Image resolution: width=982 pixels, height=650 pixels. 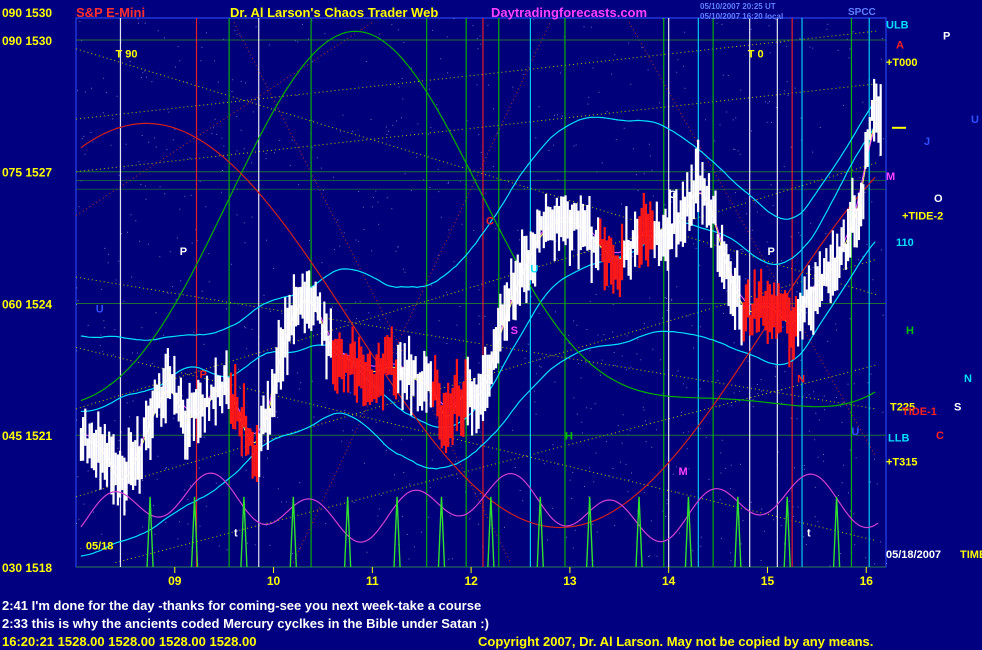 What do you see at coordinates (913, 555) in the screenshot?
I see `right-label: 05/18/2007` at bounding box center [913, 555].